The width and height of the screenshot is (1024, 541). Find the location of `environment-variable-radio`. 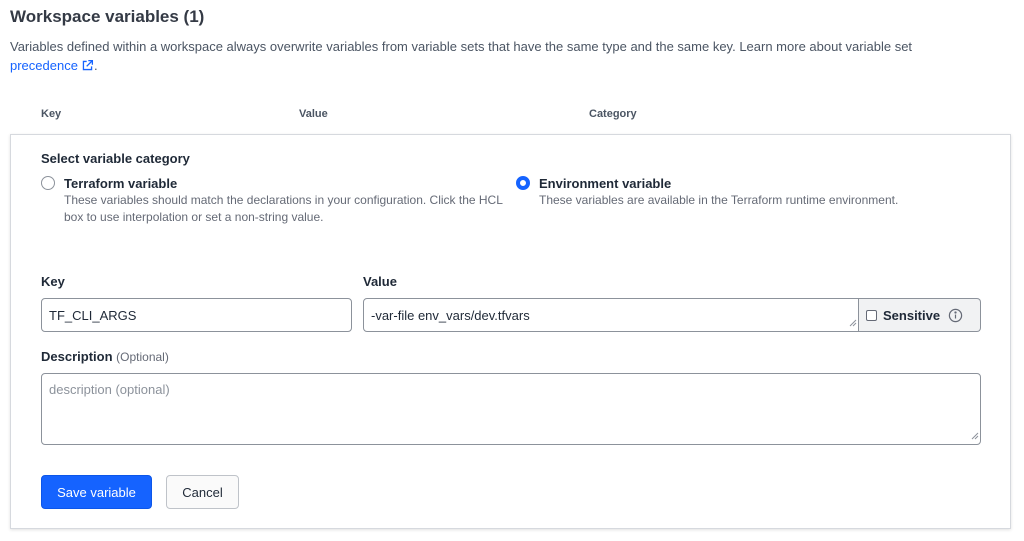

environment-variable-radio is located at coordinates (523, 183).